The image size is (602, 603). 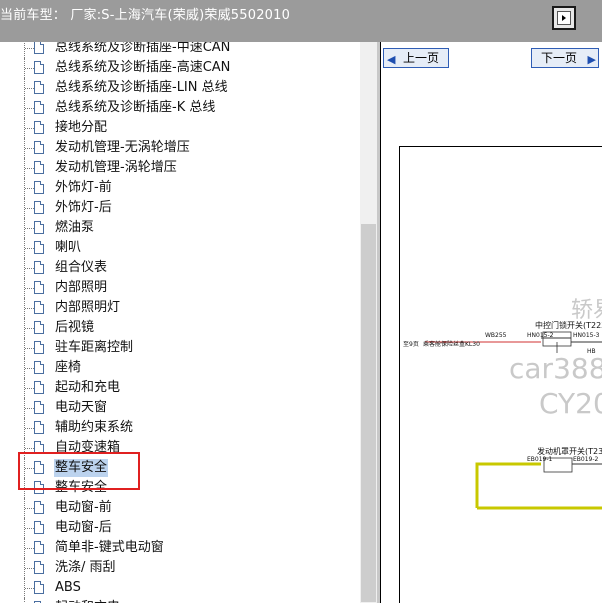 What do you see at coordinates (180, 168) in the screenshot?
I see `tree-item: 发动机管理-涡轮增压` at bounding box center [180, 168].